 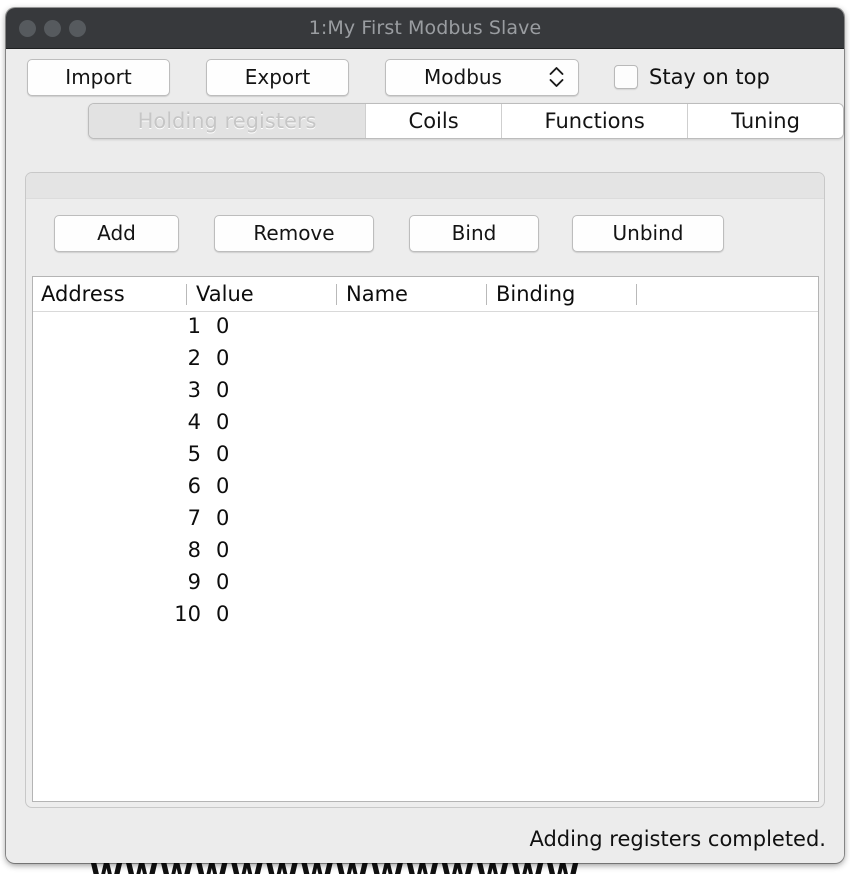 I want to click on cell-address: 6, so click(x=194, y=486).